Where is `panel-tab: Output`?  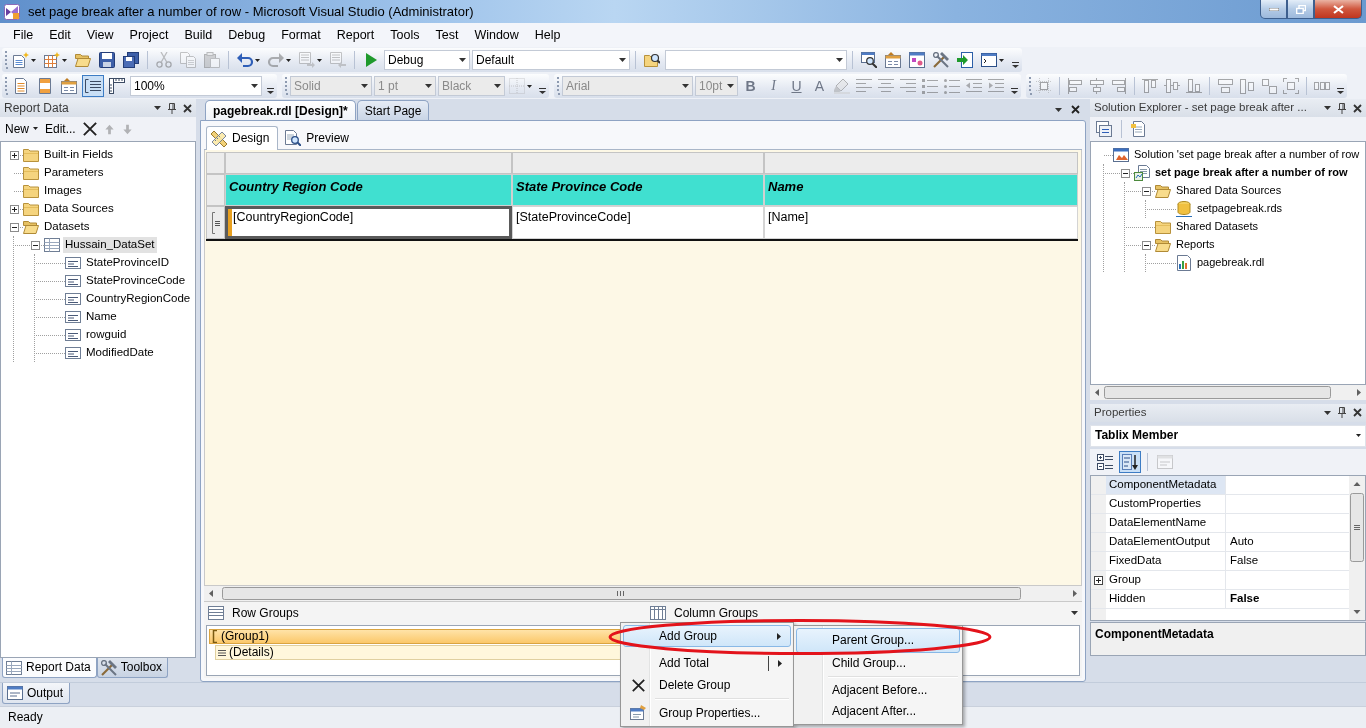
panel-tab: Output is located at coordinates (36, 693).